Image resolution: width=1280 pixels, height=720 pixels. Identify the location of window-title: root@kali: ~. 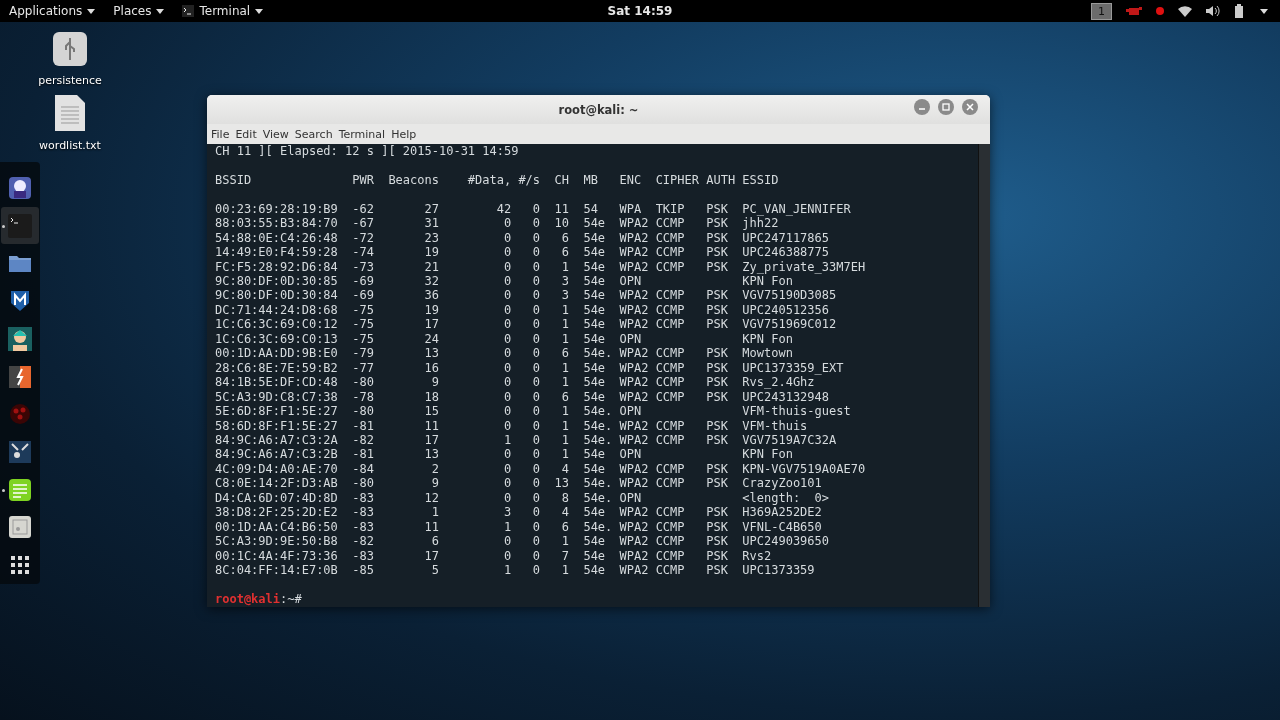
(598, 109).